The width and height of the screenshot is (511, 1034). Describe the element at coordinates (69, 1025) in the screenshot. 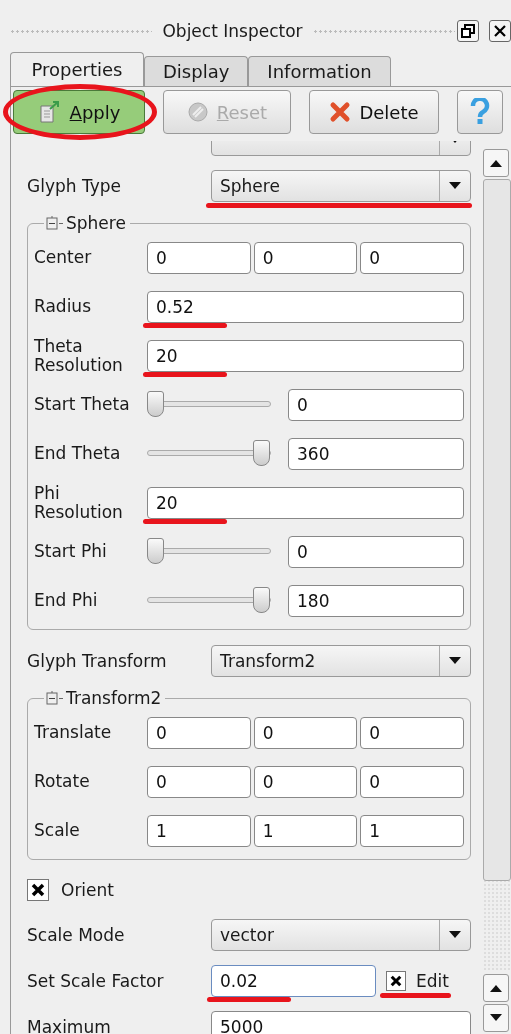

I see `property-label: Maximum` at that location.